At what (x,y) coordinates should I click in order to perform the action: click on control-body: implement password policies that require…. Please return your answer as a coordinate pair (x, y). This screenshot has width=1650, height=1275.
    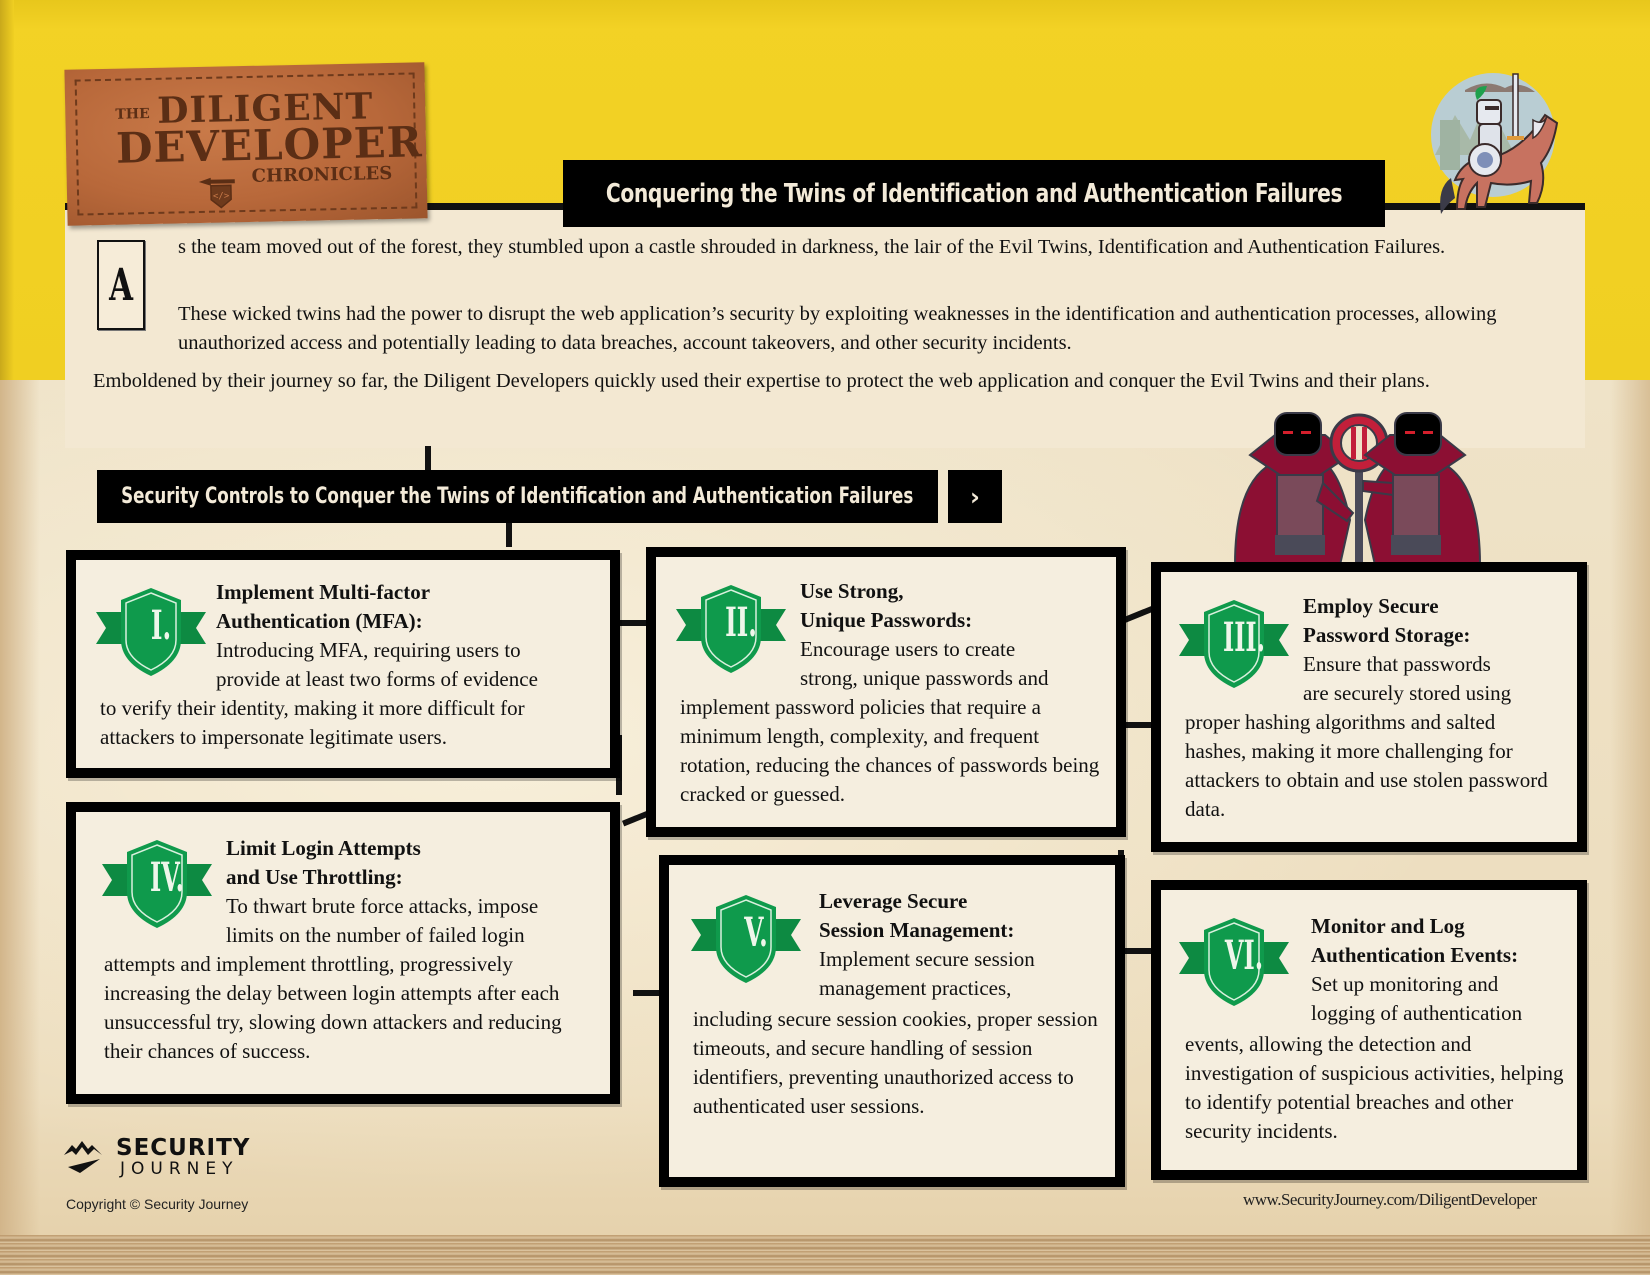
    Looking at the image, I should click on (890, 750).